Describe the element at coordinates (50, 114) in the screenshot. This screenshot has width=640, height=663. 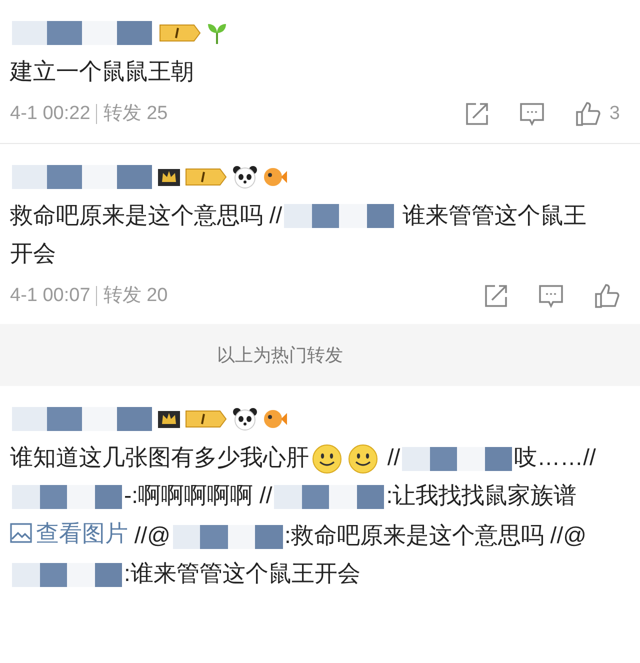
I see `post-time: 4-1 00:22` at that location.